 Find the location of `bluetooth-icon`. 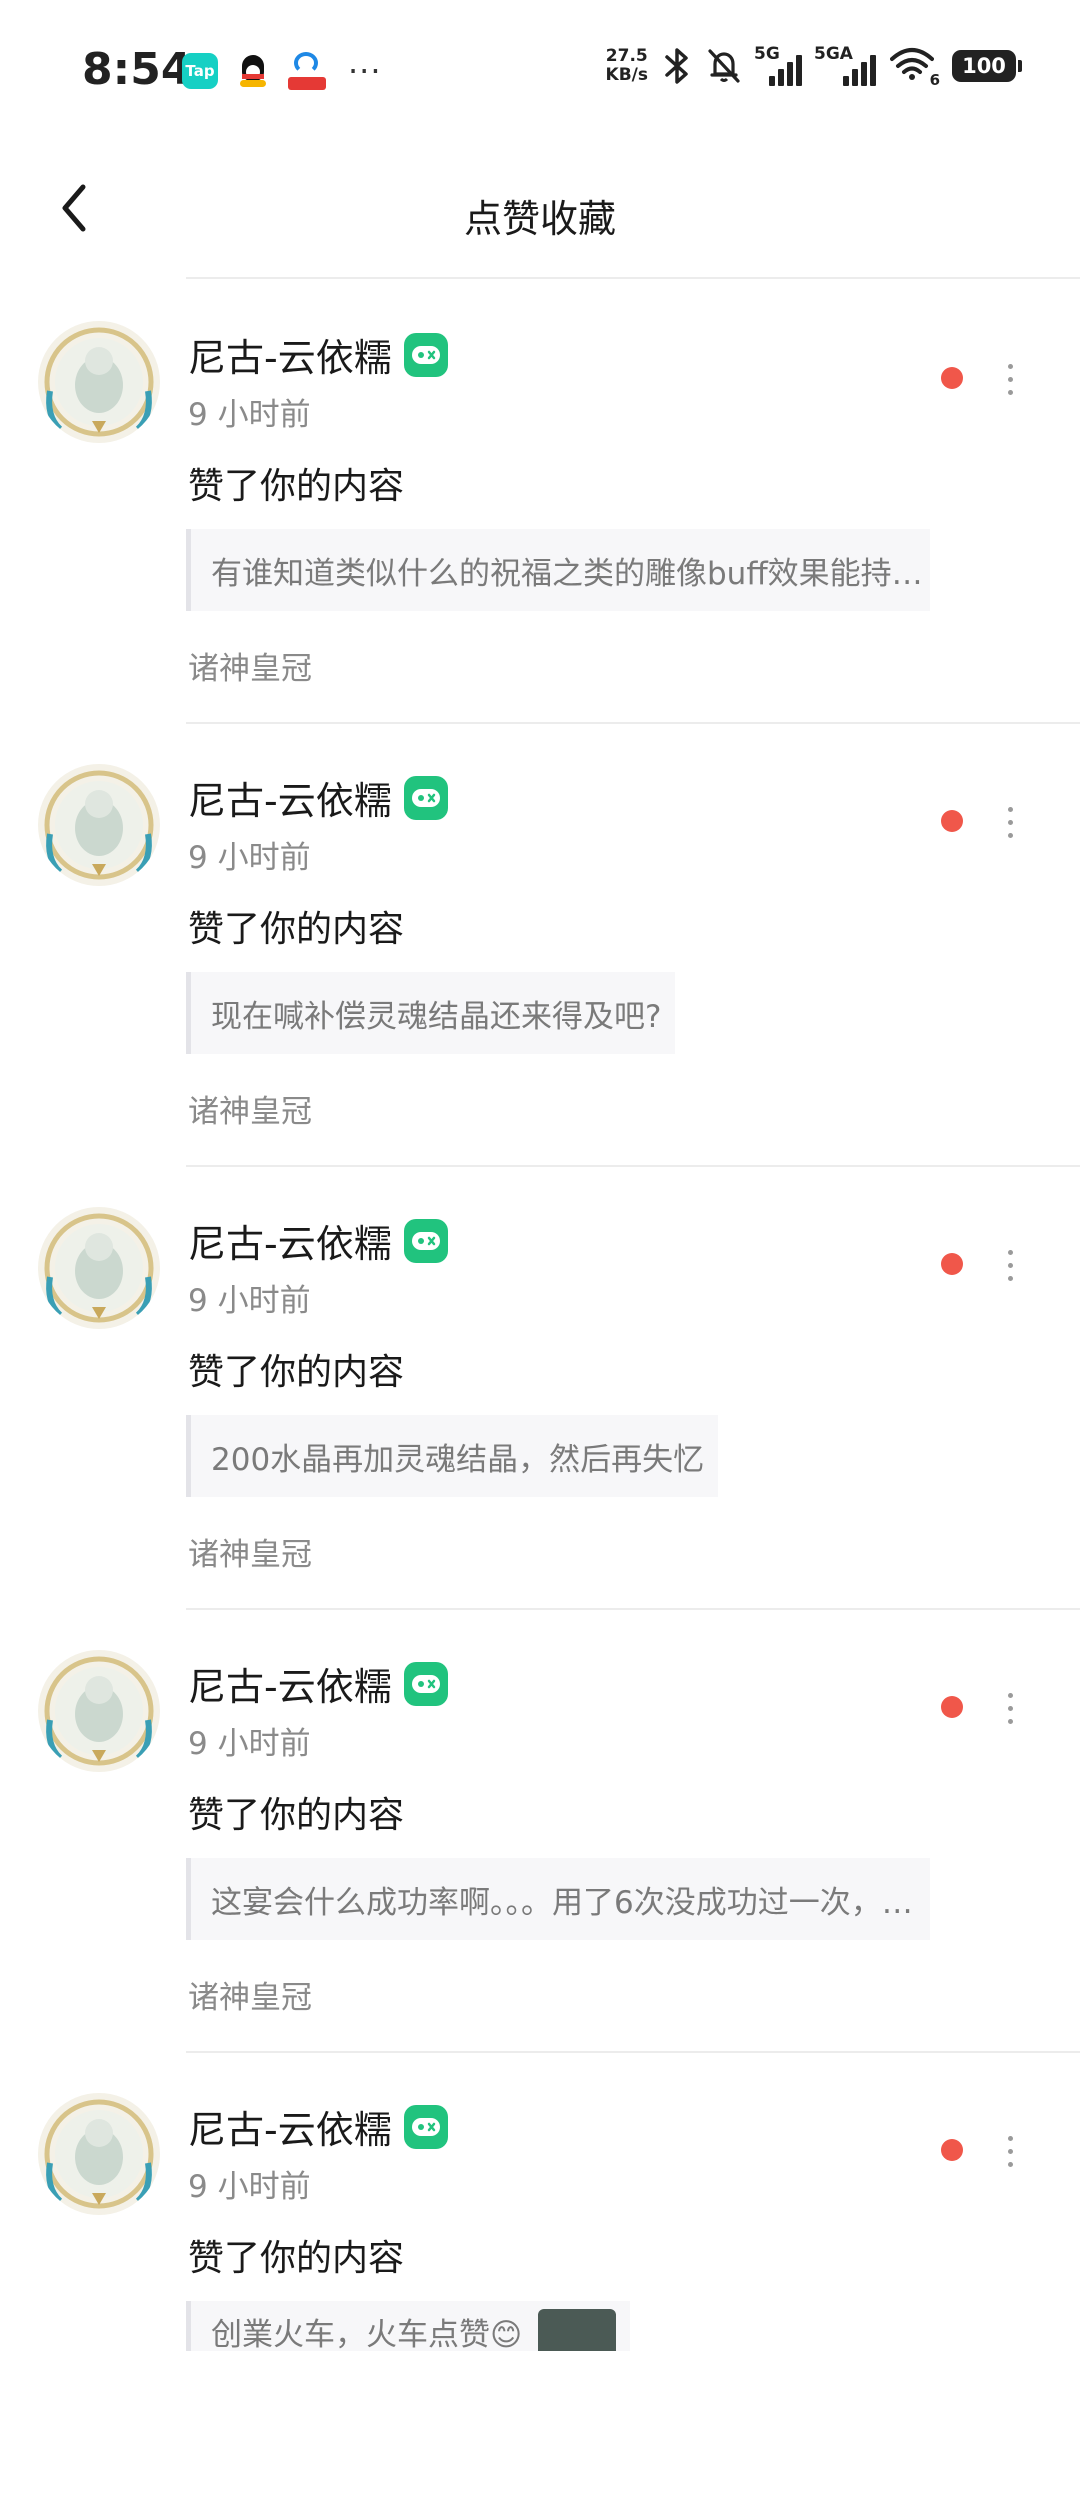

bluetooth-icon is located at coordinates (676, 66).